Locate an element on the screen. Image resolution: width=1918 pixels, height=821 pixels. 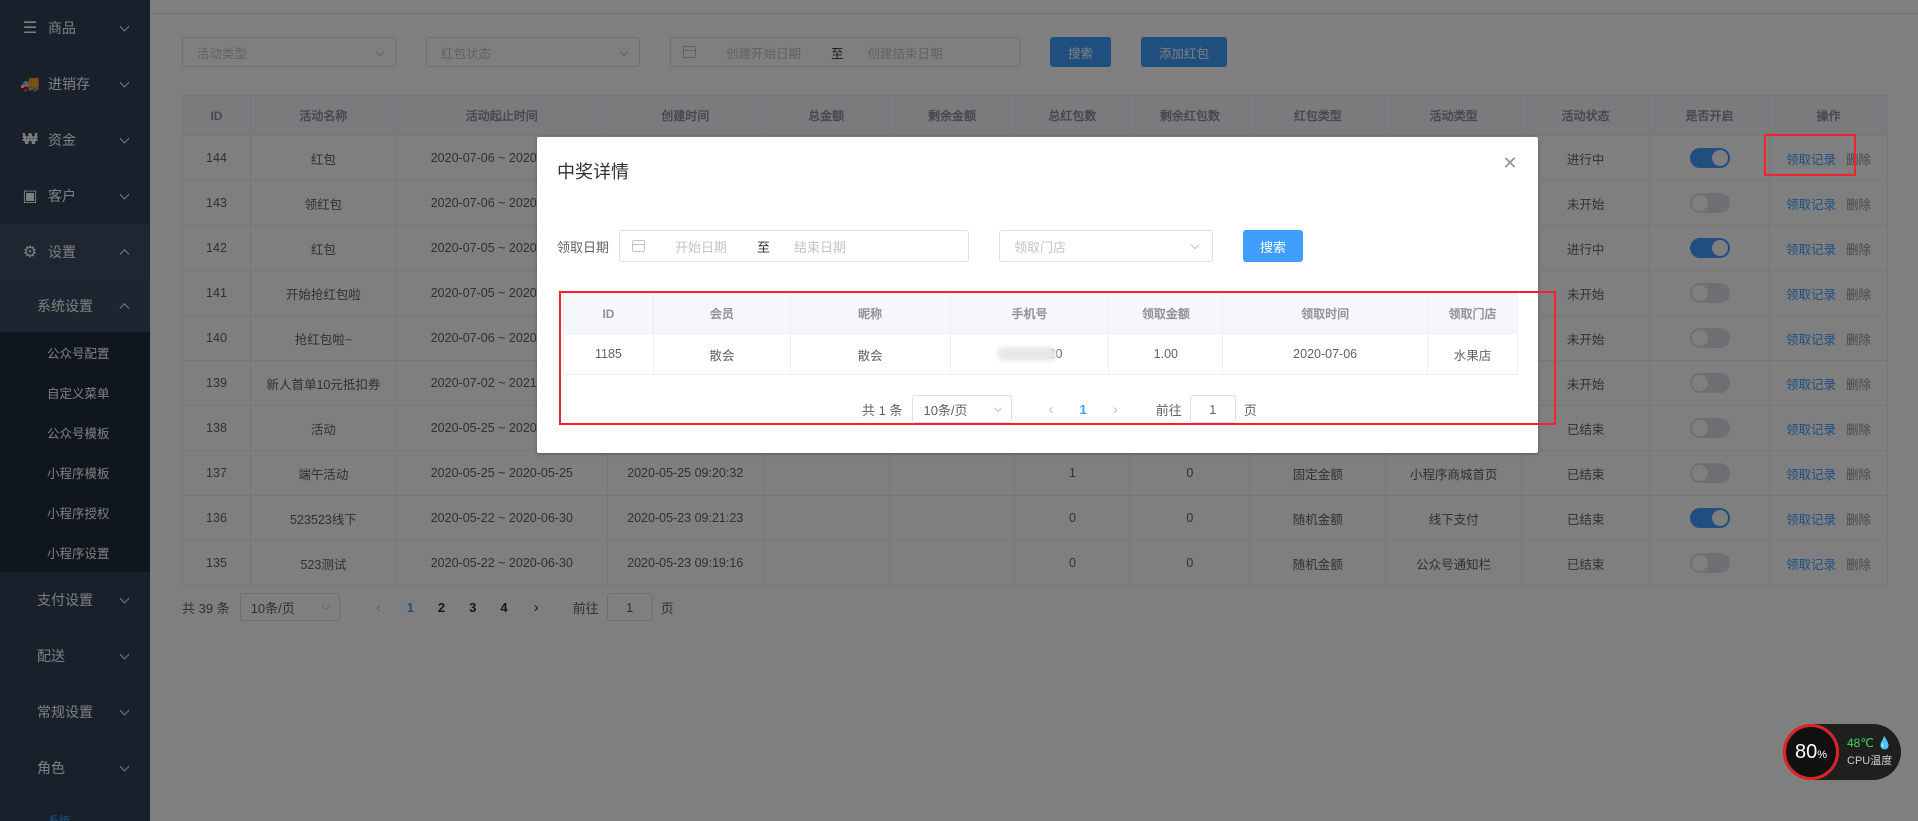
calendar-icon is located at coordinates (639, 246).